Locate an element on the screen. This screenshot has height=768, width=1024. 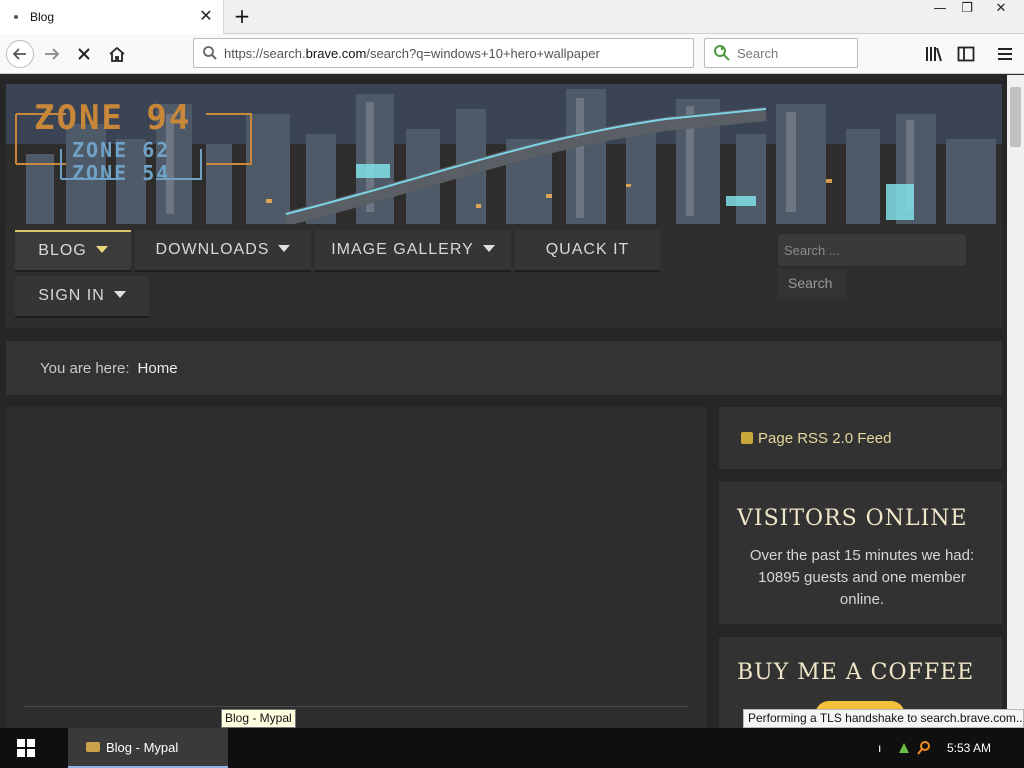
library-icon is located at coordinates (934, 54).